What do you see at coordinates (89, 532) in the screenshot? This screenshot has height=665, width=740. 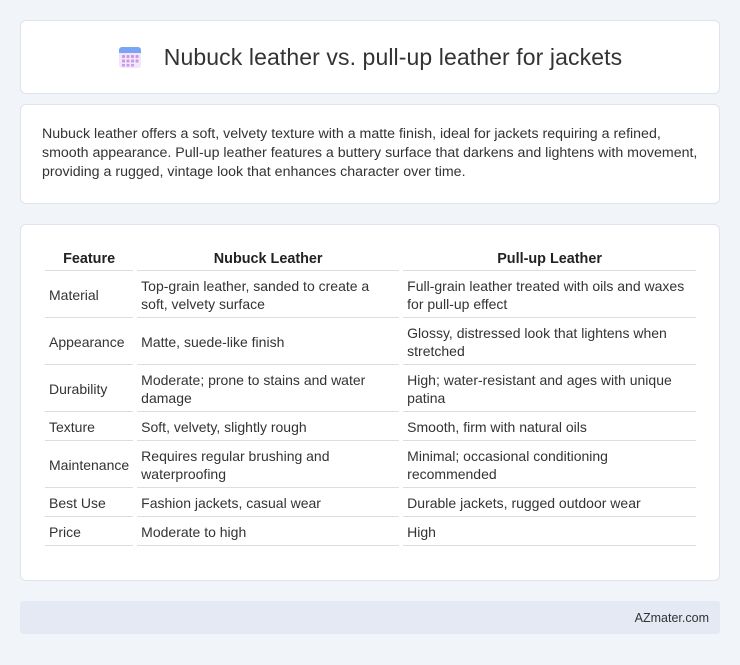 I see `row-feature: Price` at bounding box center [89, 532].